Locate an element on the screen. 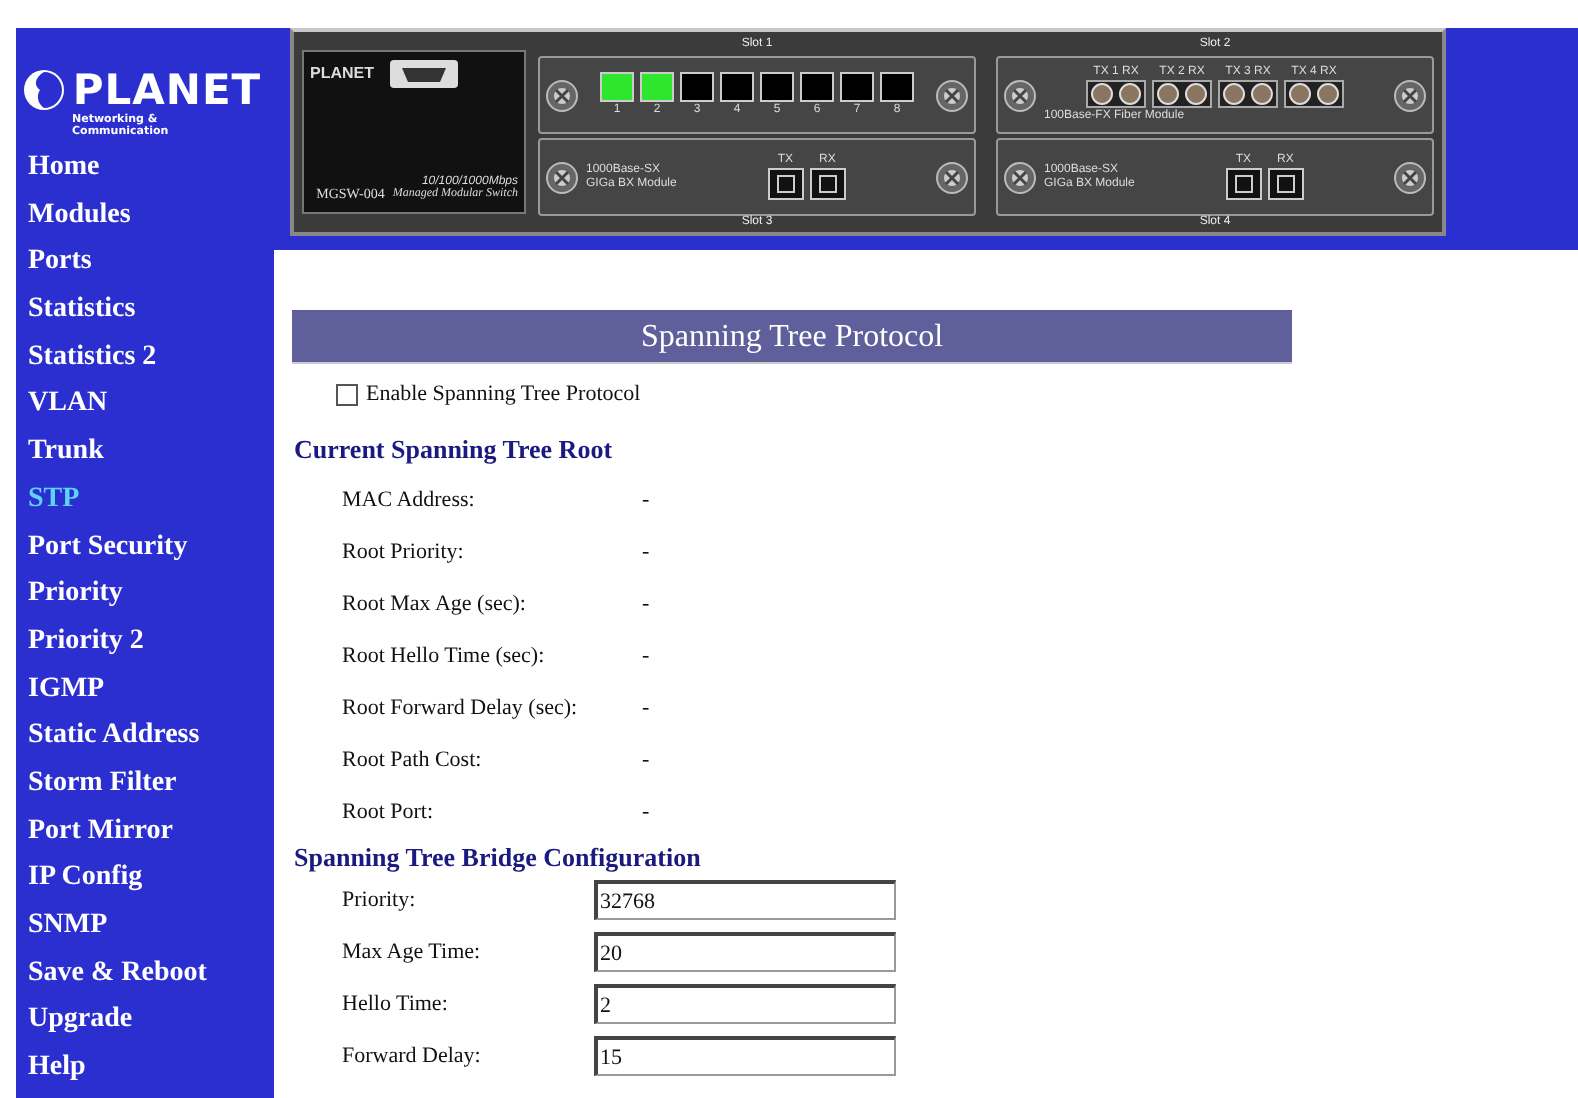 This screenshot has height=1098, width=1578. checkbox-label: Enable Spanning Tree Protocol is located at coordinates (503, 394).